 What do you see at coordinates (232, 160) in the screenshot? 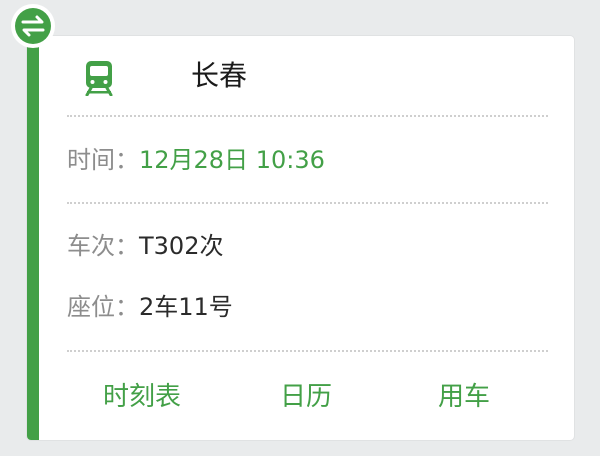
I see `time-value: 12月28日 10:36` at bounding box center [232, 160].